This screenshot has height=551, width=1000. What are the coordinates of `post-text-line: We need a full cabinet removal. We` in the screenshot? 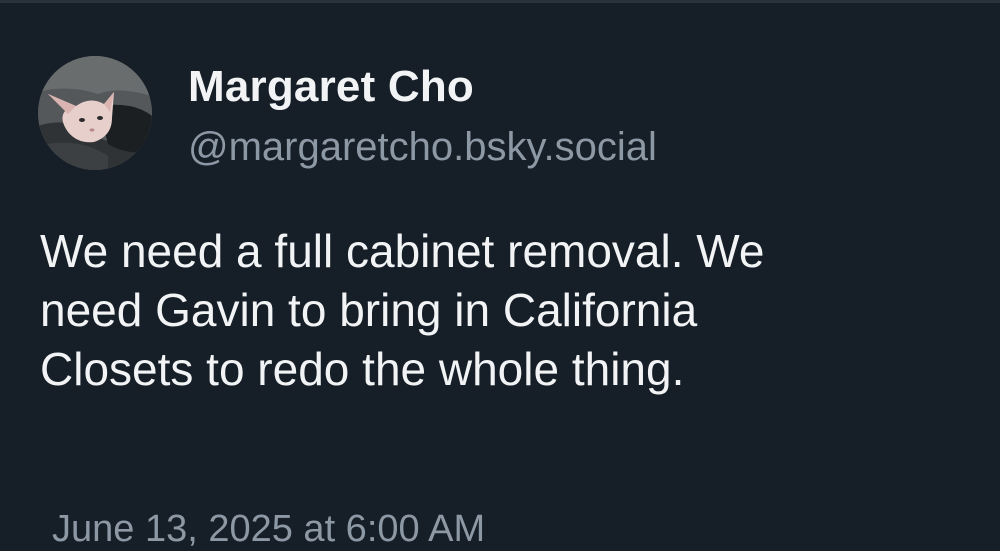 It's located at (402, 251).